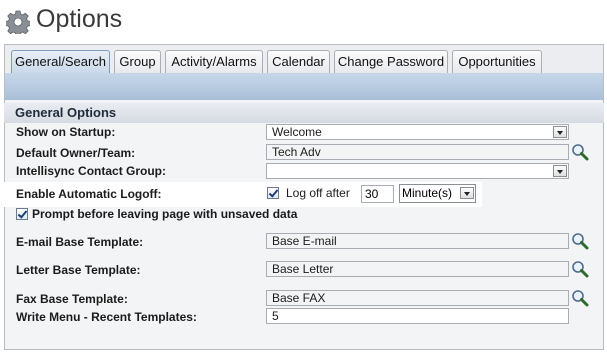  I want to click on tab-change-password: Change Password, so click(391, 62).